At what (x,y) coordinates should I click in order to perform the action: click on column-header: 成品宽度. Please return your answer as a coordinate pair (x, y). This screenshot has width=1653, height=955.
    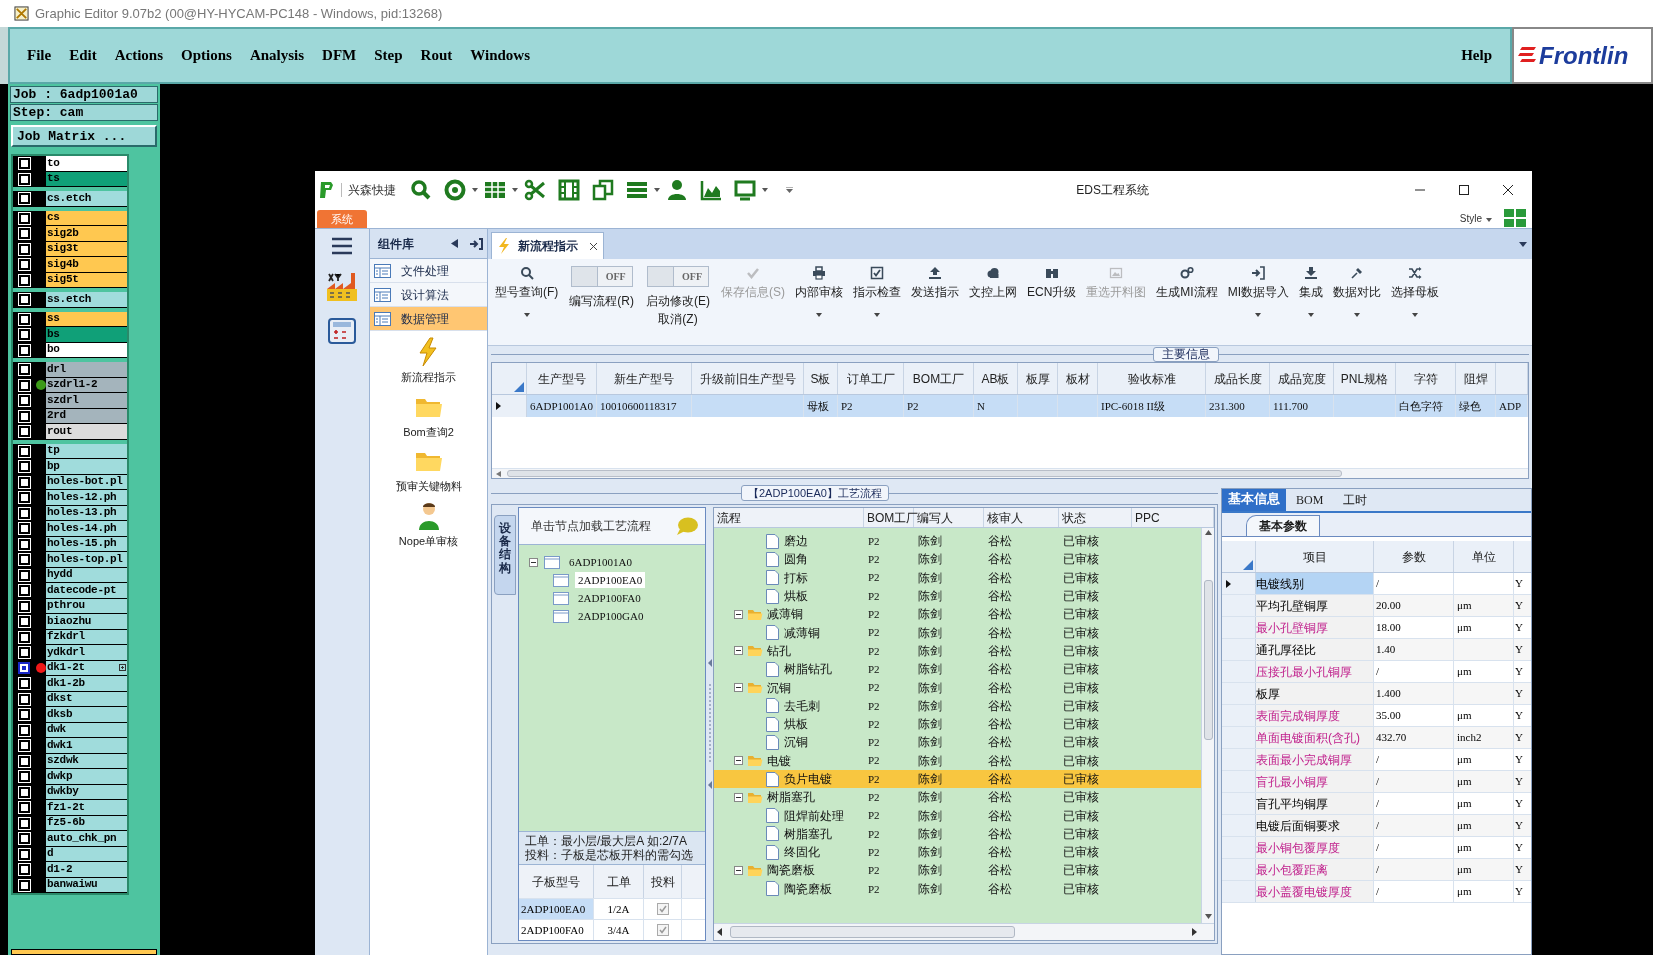
    Looking at the image, I should click on (1302, 378).